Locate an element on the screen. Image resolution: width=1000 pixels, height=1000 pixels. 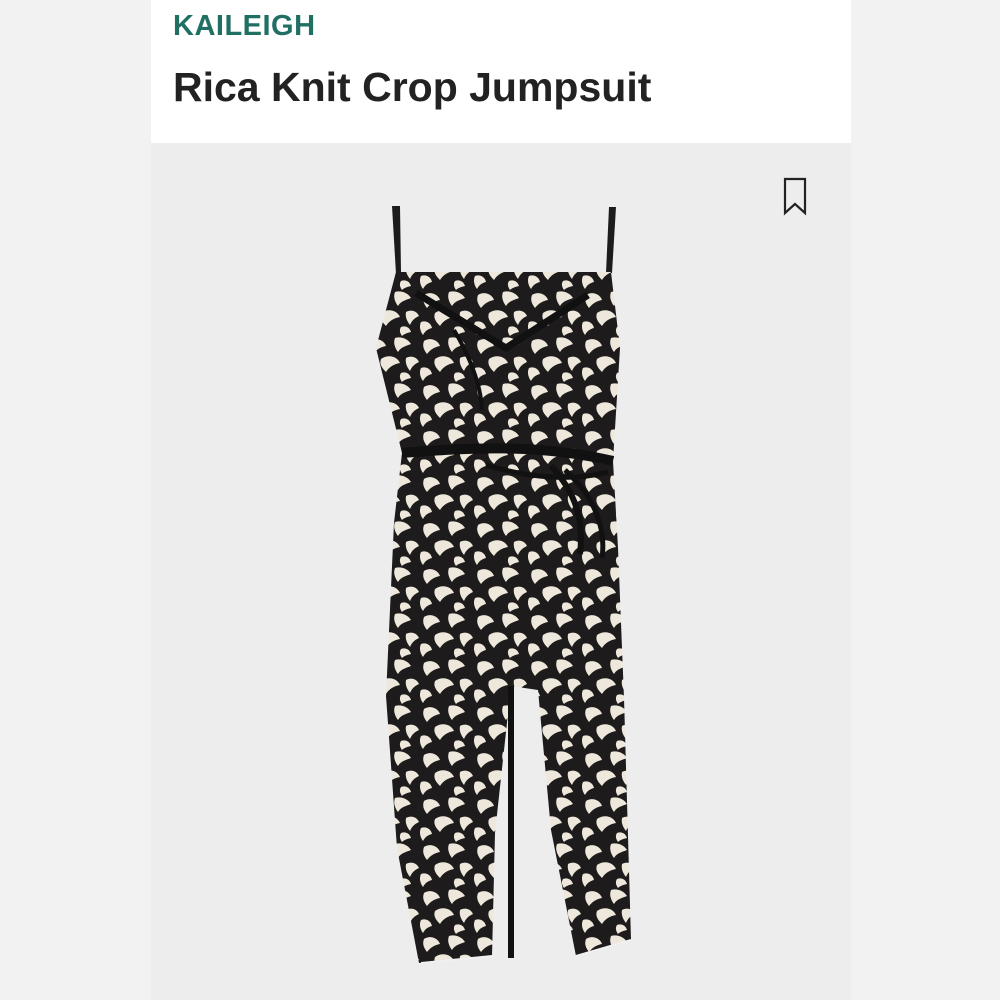
bookmark-icon is located at coordinates (795, 196).